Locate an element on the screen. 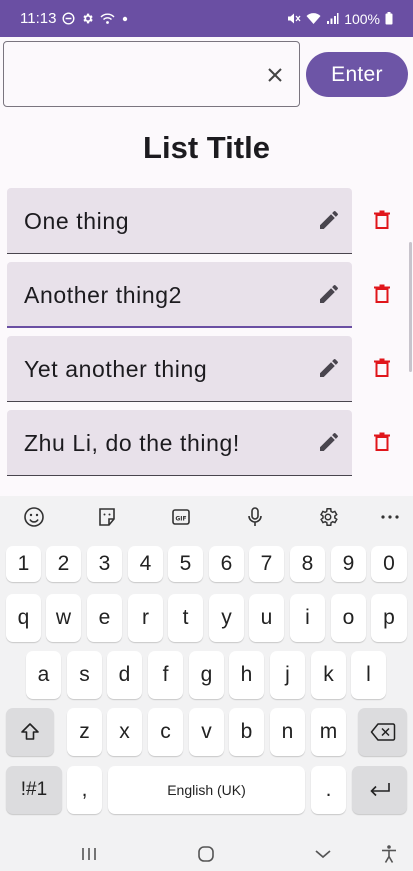 The image size is (413, 871). scrollbar is located at coordinates (410, 307).